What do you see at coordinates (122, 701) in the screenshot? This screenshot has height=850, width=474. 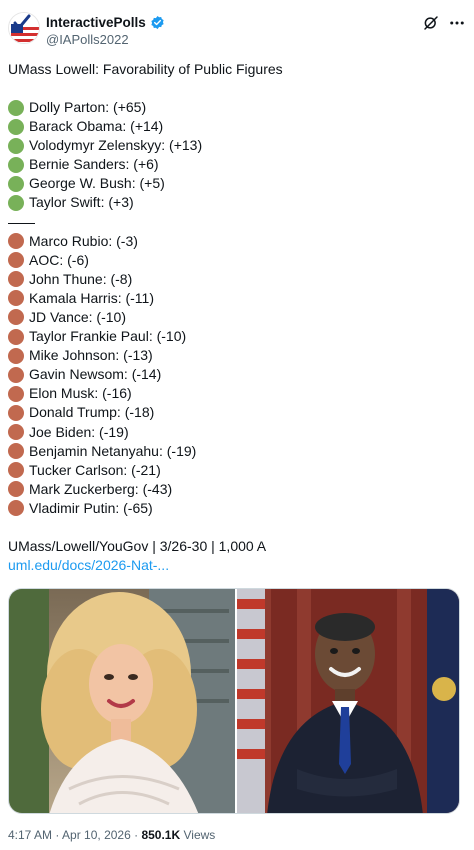 I see `dolly-parton-photo` at bounding box center [122, 701].